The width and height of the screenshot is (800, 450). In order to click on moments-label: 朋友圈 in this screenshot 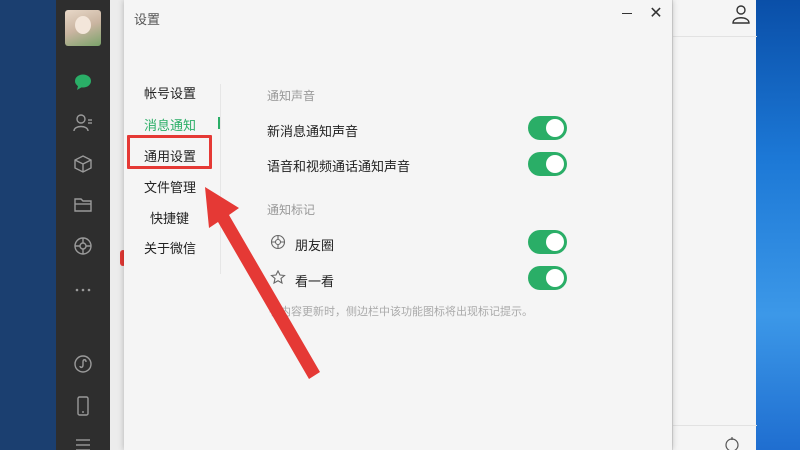, I will do `click(315, 246)`.